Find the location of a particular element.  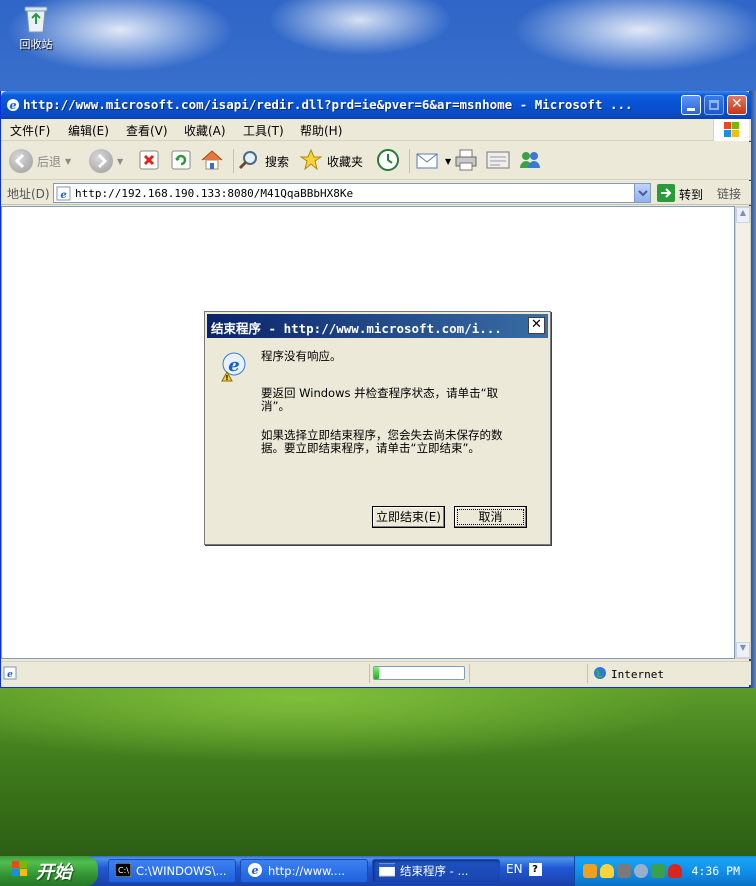

standard-toolbar: 后退 ▼ ▼ 搜索 收藏夹 ▼ is located at coordinates (376, 161).